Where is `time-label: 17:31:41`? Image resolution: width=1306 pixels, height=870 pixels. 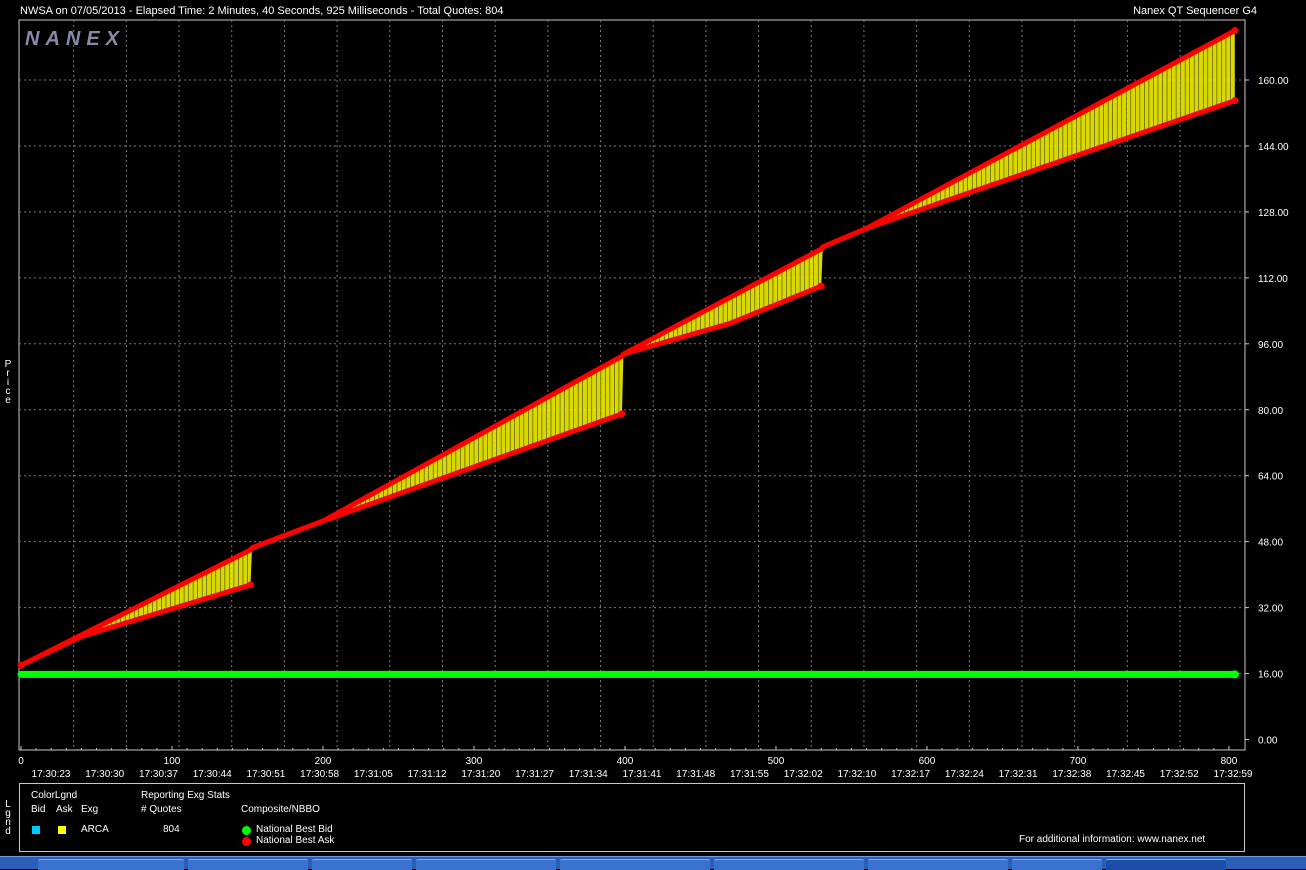
time-label: 17:31:41 is located at coordinates (642, 774).